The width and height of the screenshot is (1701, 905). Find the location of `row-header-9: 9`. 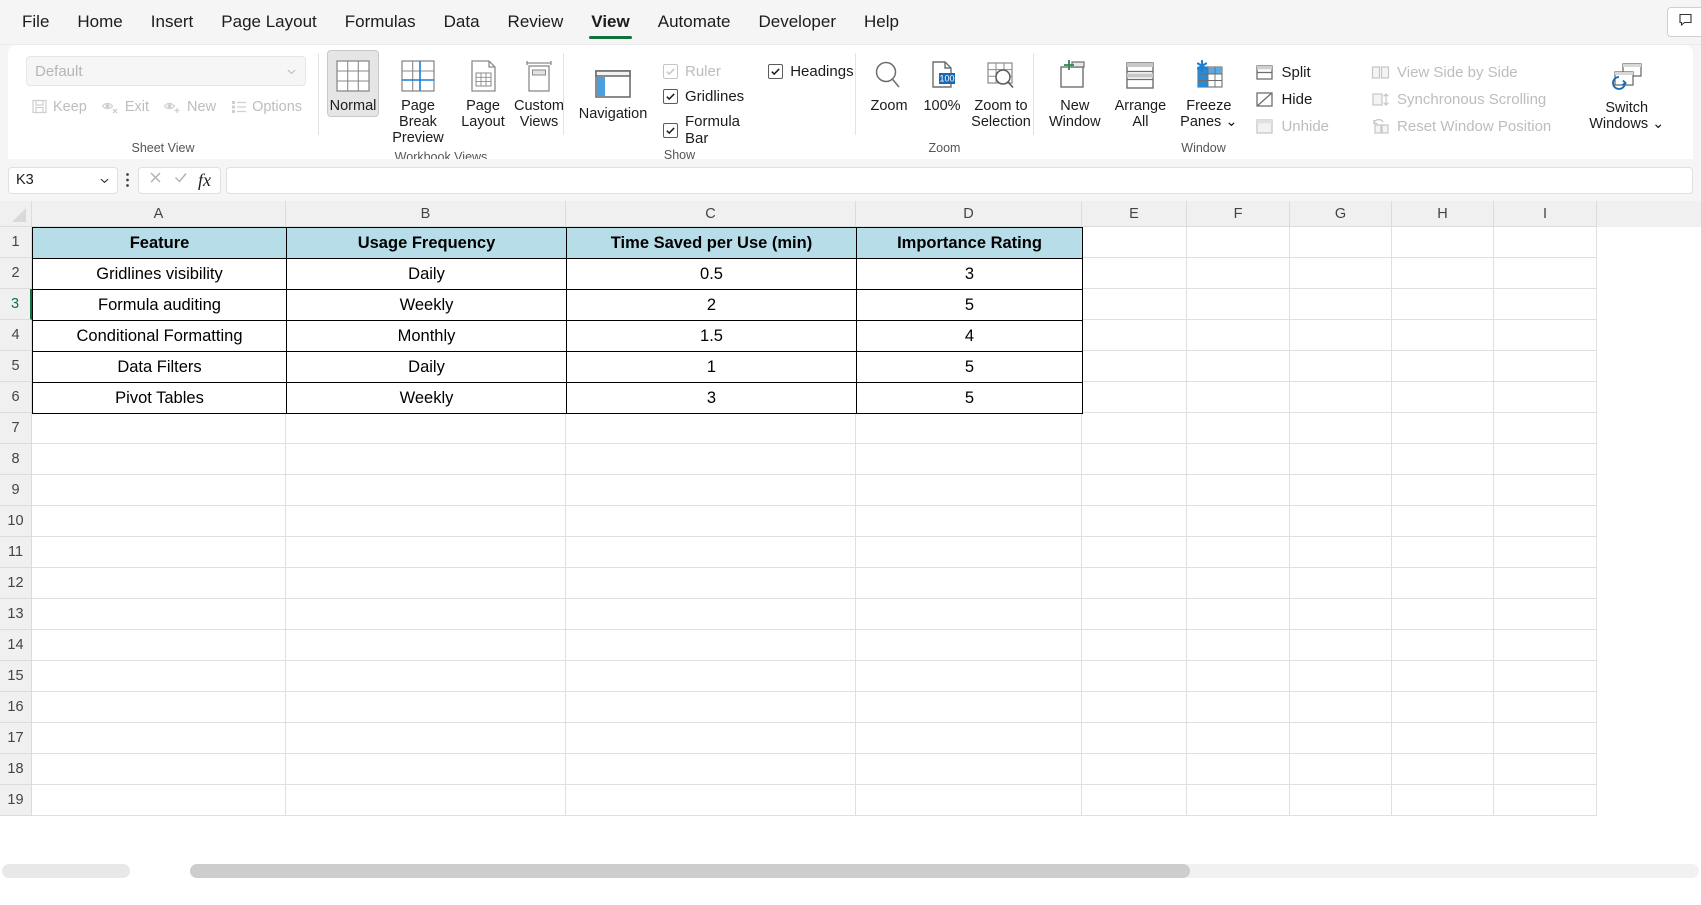

row-header-9: 9 is located at coordinates (16, 490).